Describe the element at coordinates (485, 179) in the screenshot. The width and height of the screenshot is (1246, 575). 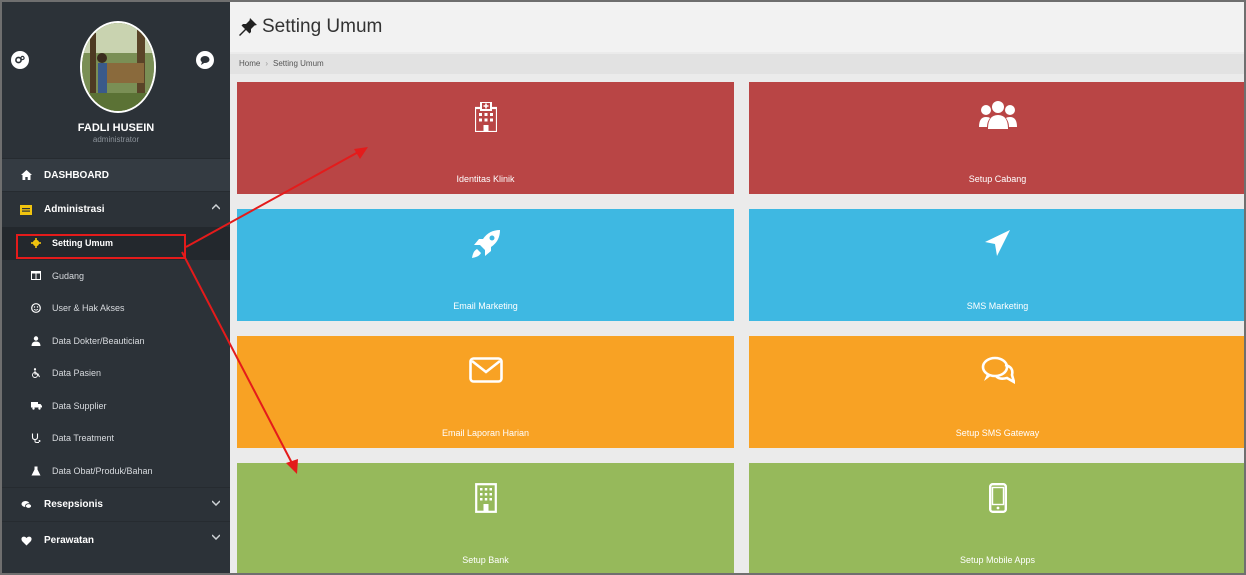
I see `tile-label: Identitas Klinik` at that location.